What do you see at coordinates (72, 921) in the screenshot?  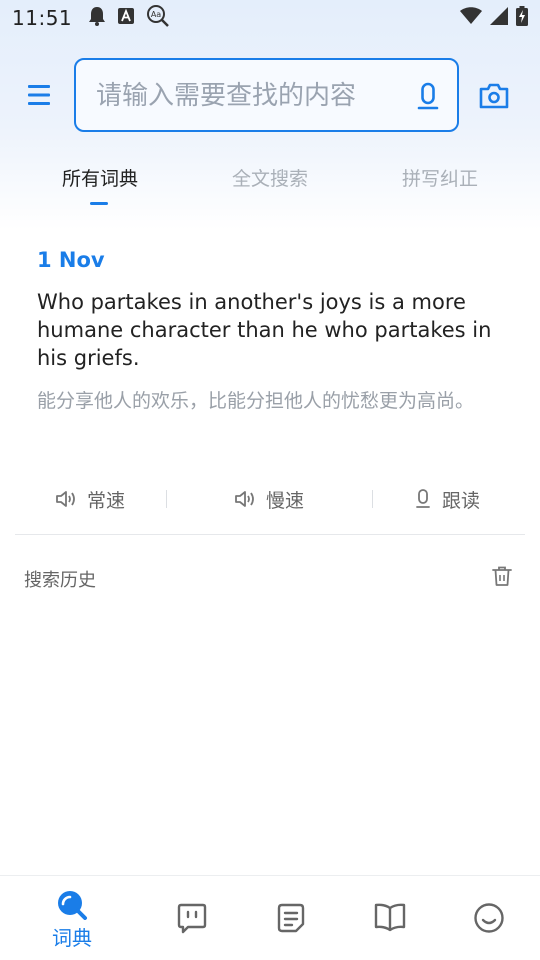 I see `nav-dictionary: 词典` at bounding box center [72, 921].